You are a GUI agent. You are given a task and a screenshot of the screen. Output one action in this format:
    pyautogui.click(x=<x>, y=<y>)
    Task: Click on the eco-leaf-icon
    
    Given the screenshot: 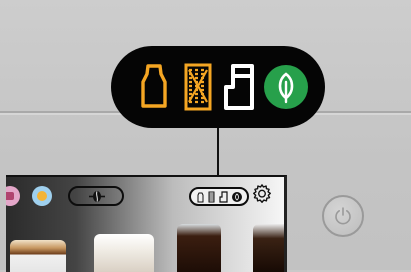 What is the action you would take?
    pyautogui.click(x=286, y=87)
    